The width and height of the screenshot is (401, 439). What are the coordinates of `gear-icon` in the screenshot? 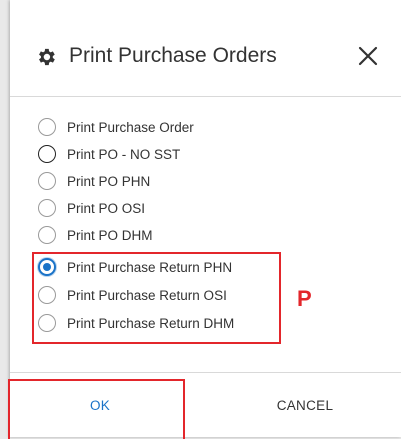 It's located at (47, 57).